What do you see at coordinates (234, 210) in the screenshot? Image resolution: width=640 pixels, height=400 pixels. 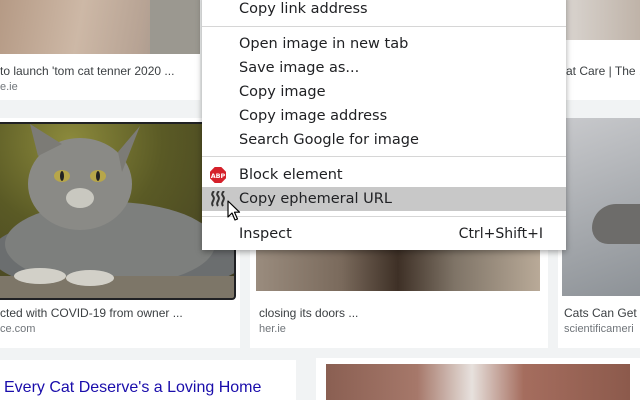 I see `mouse-cursor-icon` at bounding box center [234, 210].